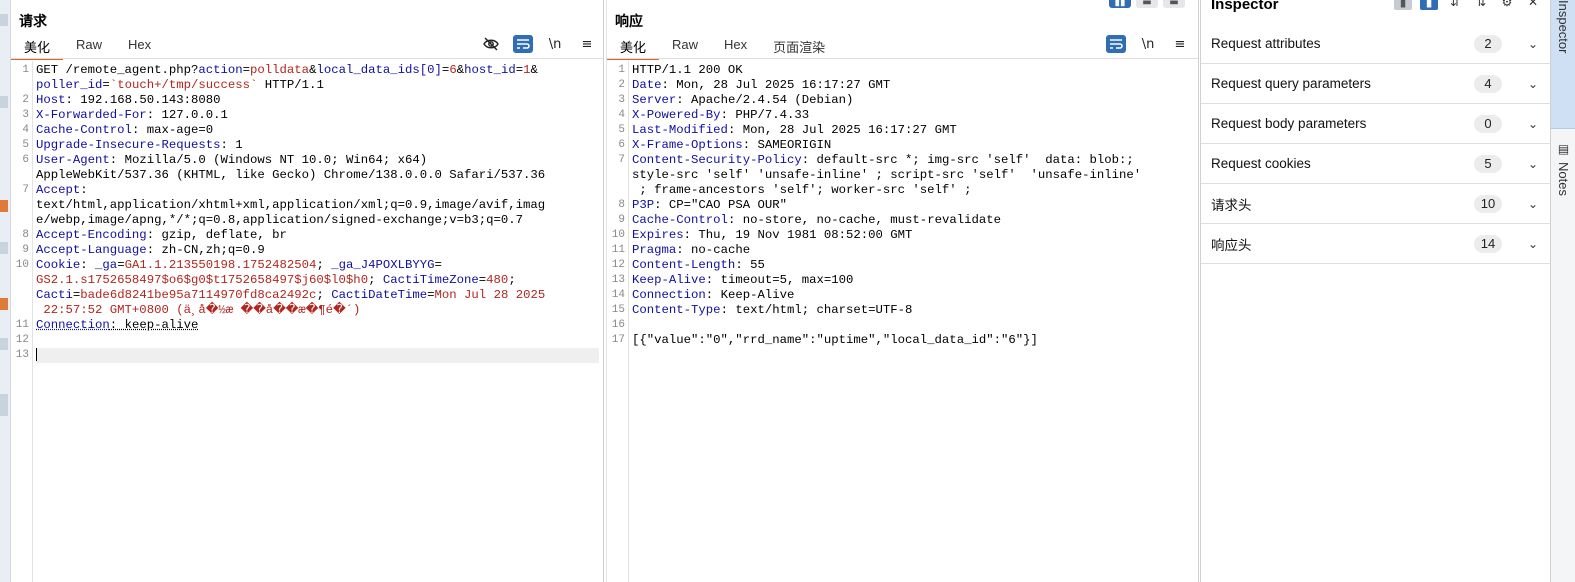  I want to click on split-vertical-icon: ▬, so click(1147, 4).